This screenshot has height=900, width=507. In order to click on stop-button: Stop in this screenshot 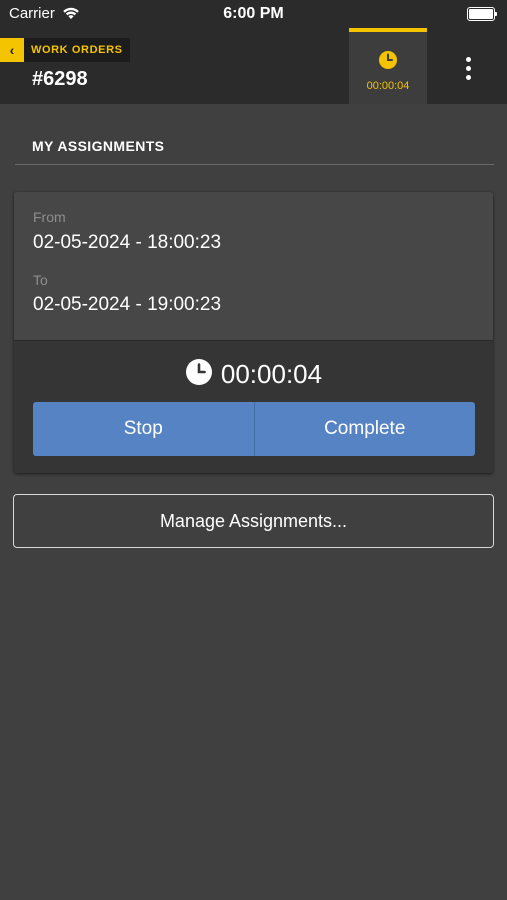, I will do `click(144, 429)`.